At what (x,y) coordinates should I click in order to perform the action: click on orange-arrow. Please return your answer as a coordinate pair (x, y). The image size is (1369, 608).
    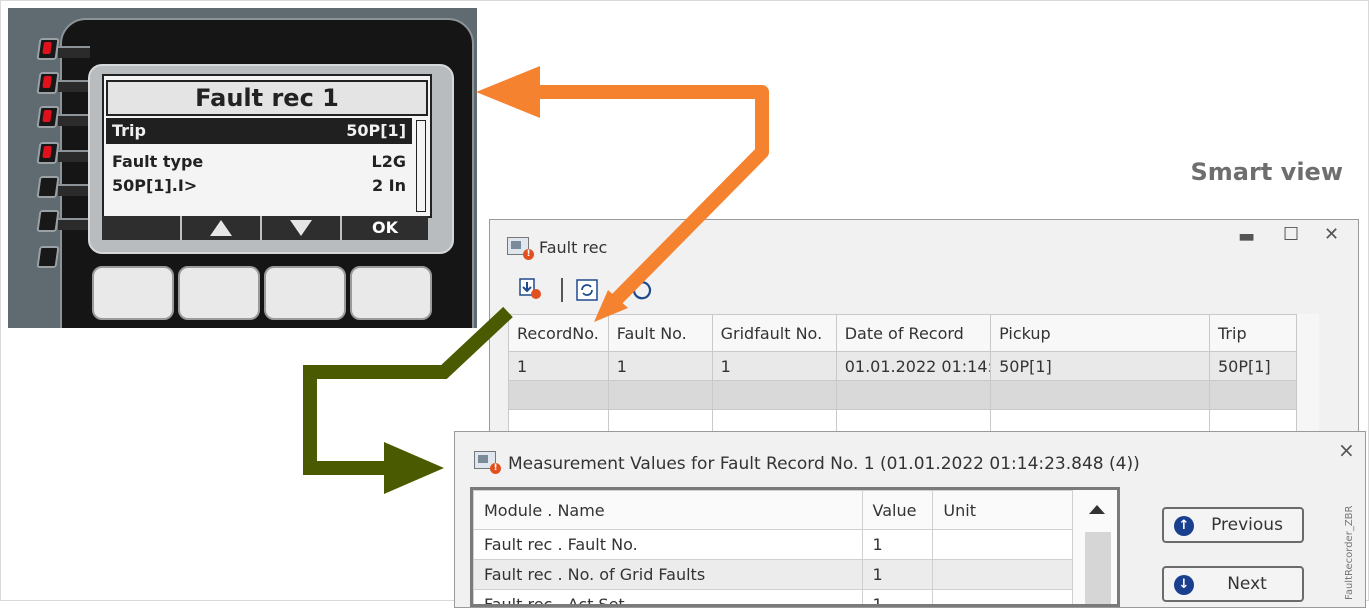
    Looking at the image, I should click on (622, 194).